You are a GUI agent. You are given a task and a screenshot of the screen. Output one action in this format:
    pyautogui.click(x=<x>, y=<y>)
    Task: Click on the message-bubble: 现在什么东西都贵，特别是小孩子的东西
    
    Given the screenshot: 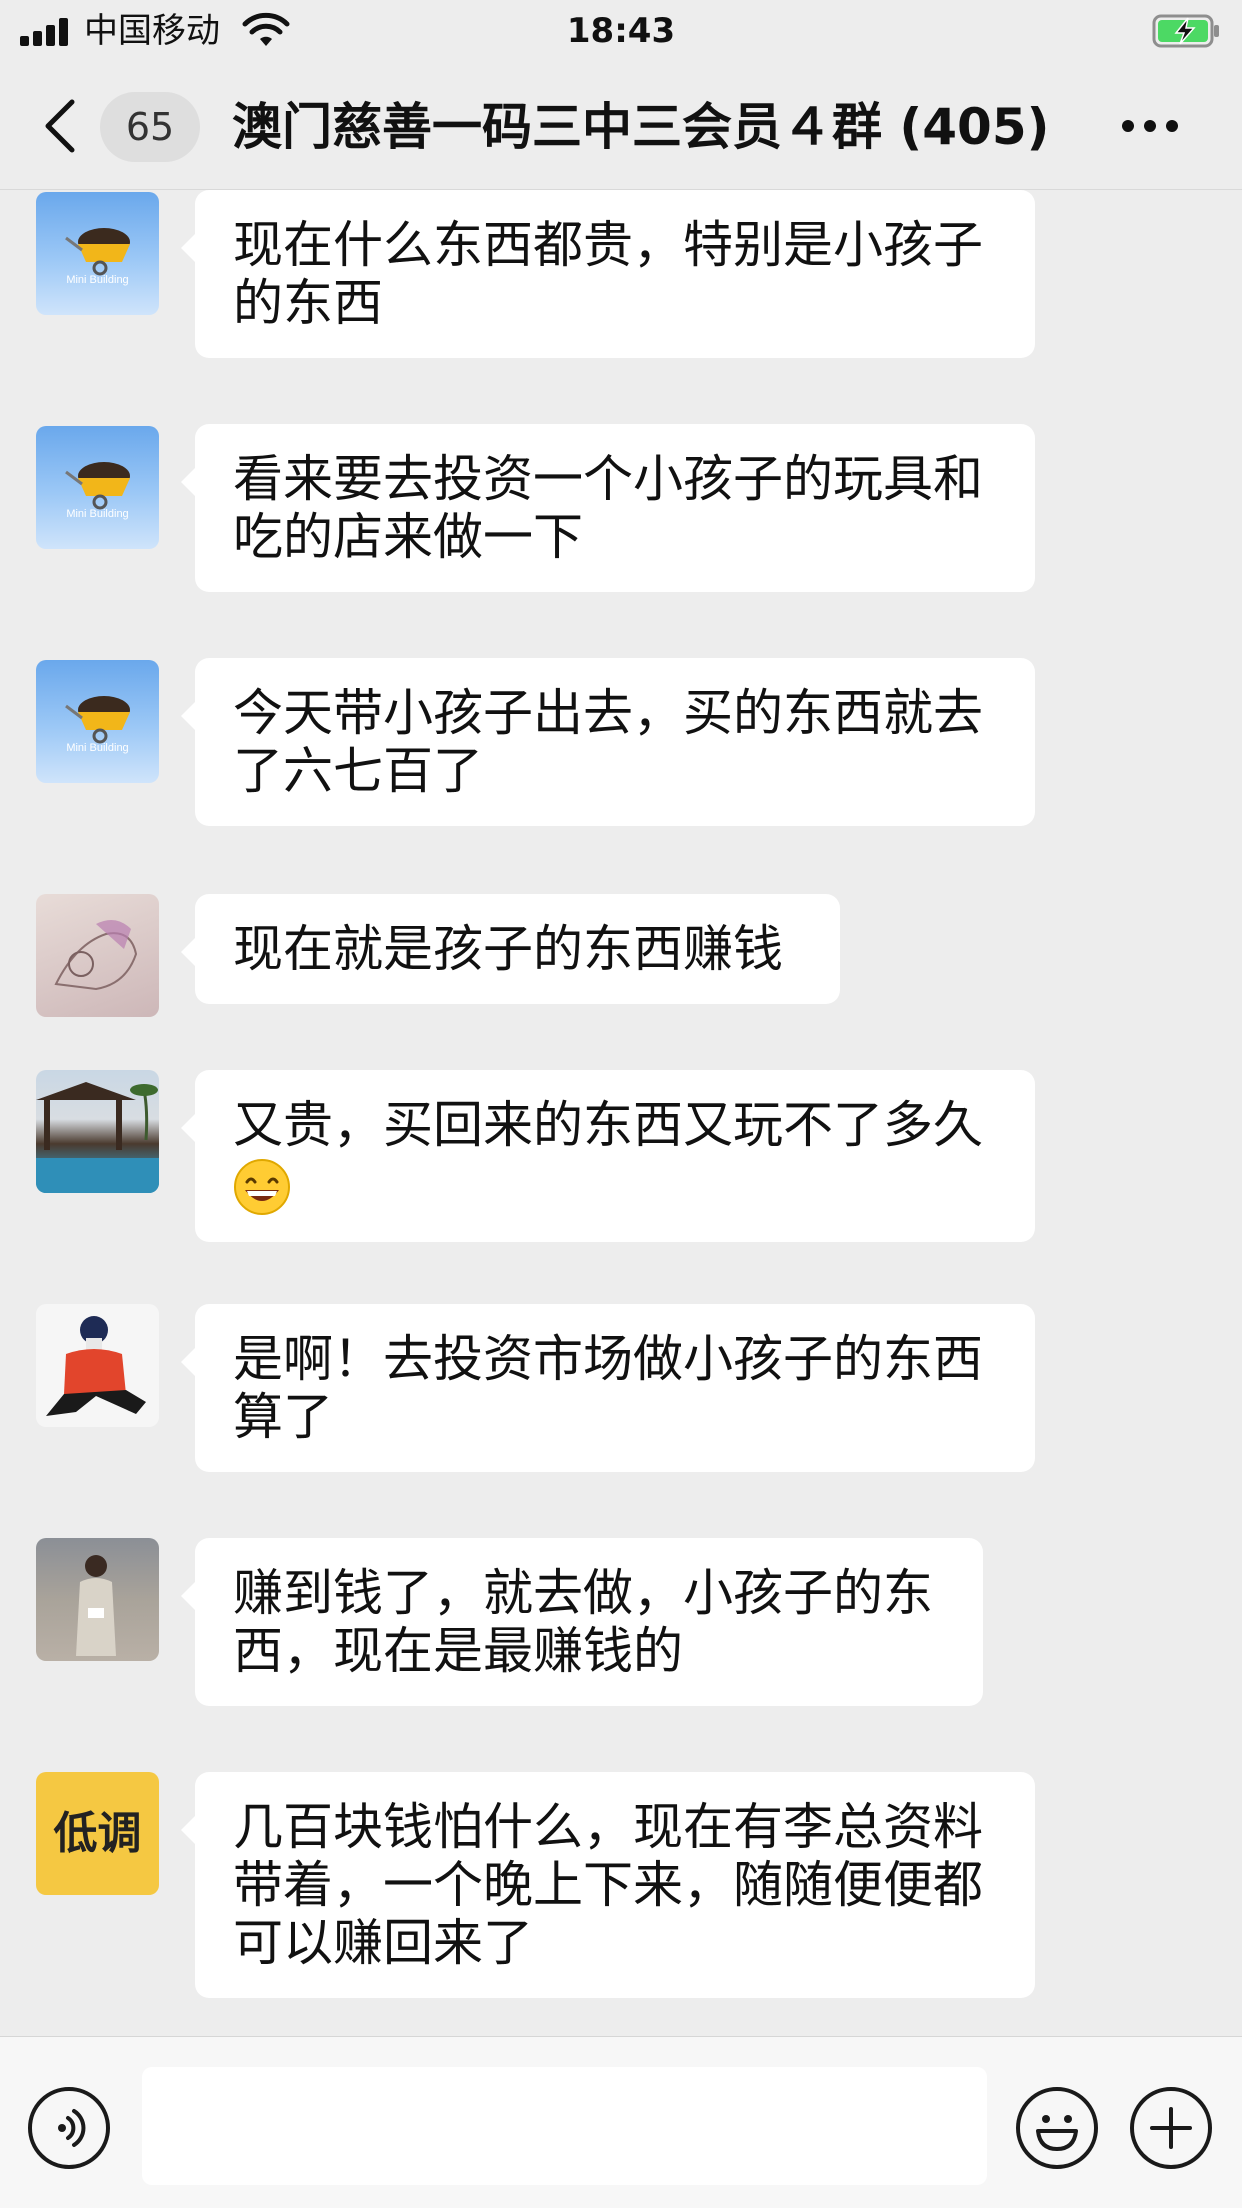 What is the action you would take?
    pyautogui.click(x=608, y=274)
    